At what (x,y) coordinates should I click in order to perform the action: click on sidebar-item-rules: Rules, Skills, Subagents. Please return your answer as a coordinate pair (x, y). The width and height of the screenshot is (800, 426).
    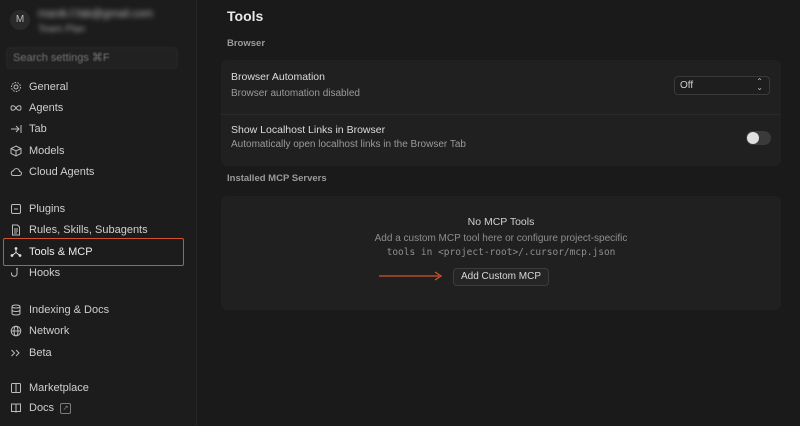
    Looking at the image, I should click on (95, 230).